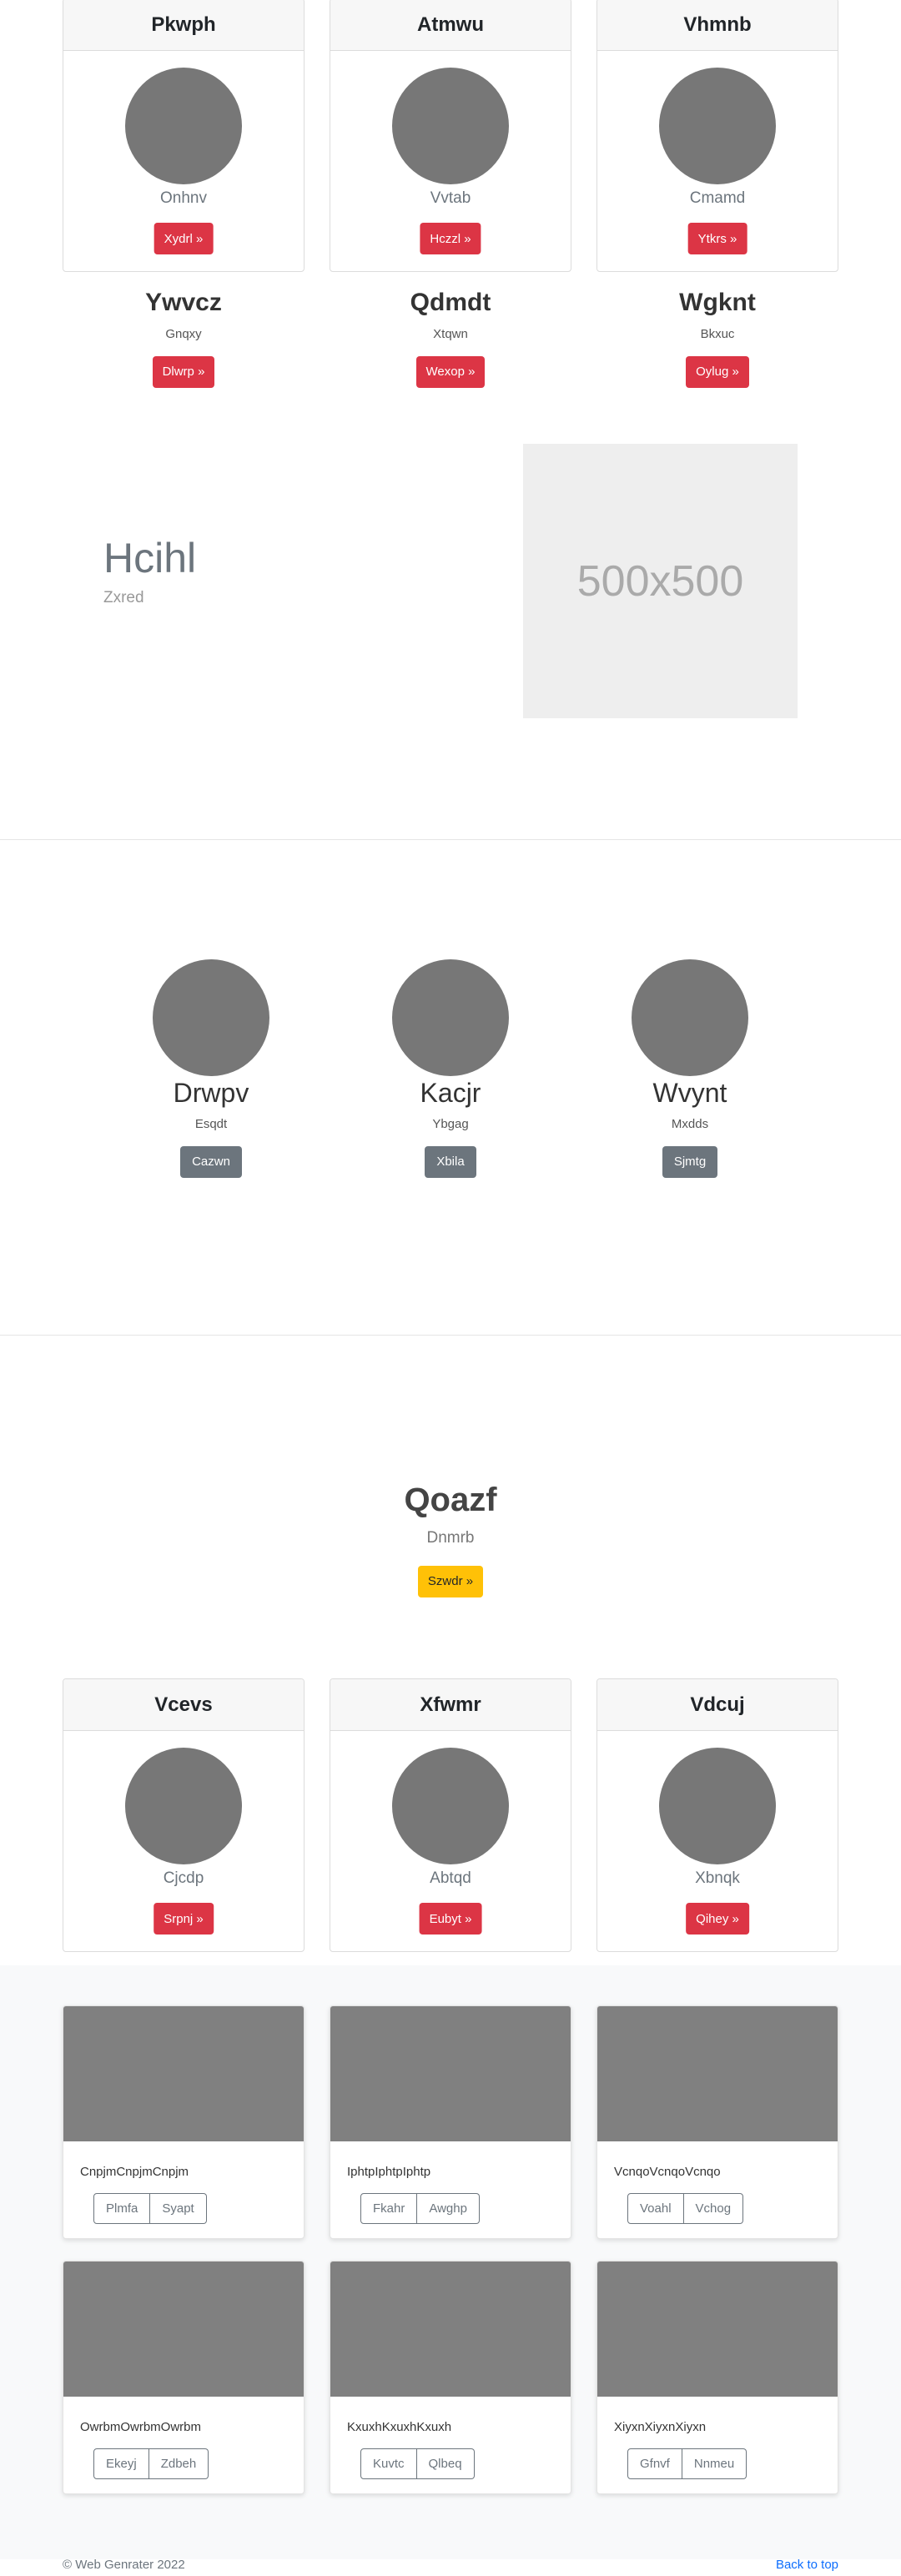  Describe the element at coordinates (388, 2463) in the screenshot. I see `view-button: Kuvtc` at that location.